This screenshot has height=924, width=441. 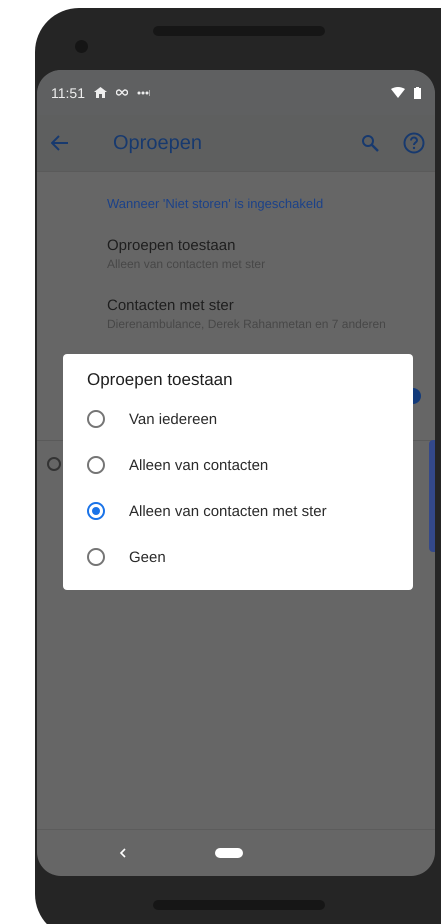 I want to click on search-icon, so click(x=370, y=143).